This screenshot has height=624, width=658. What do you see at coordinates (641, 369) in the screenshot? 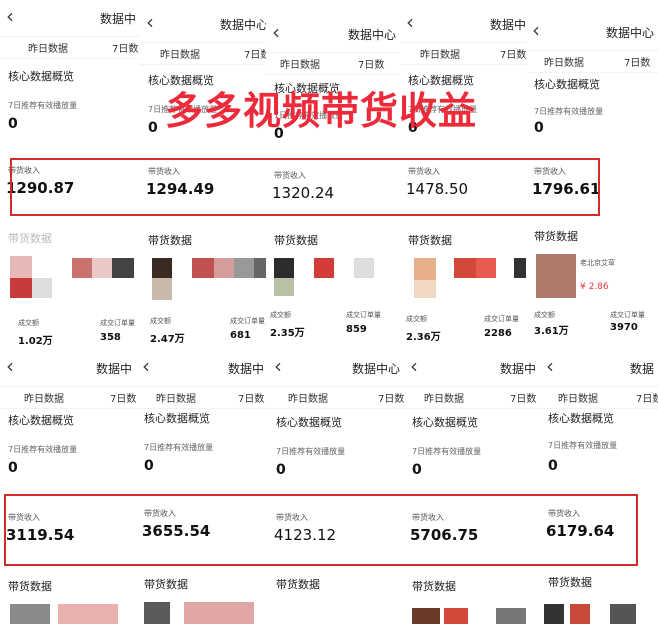
I see `page-title: 数据` at bounding box center [641, 369].